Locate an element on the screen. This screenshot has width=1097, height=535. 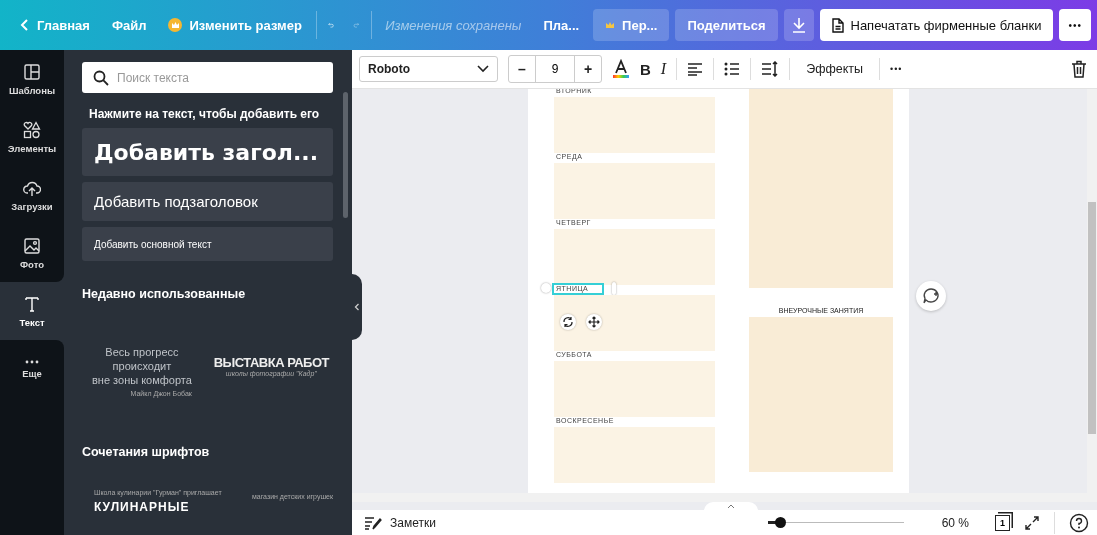
download-icon is located at coordinates (798, 25).